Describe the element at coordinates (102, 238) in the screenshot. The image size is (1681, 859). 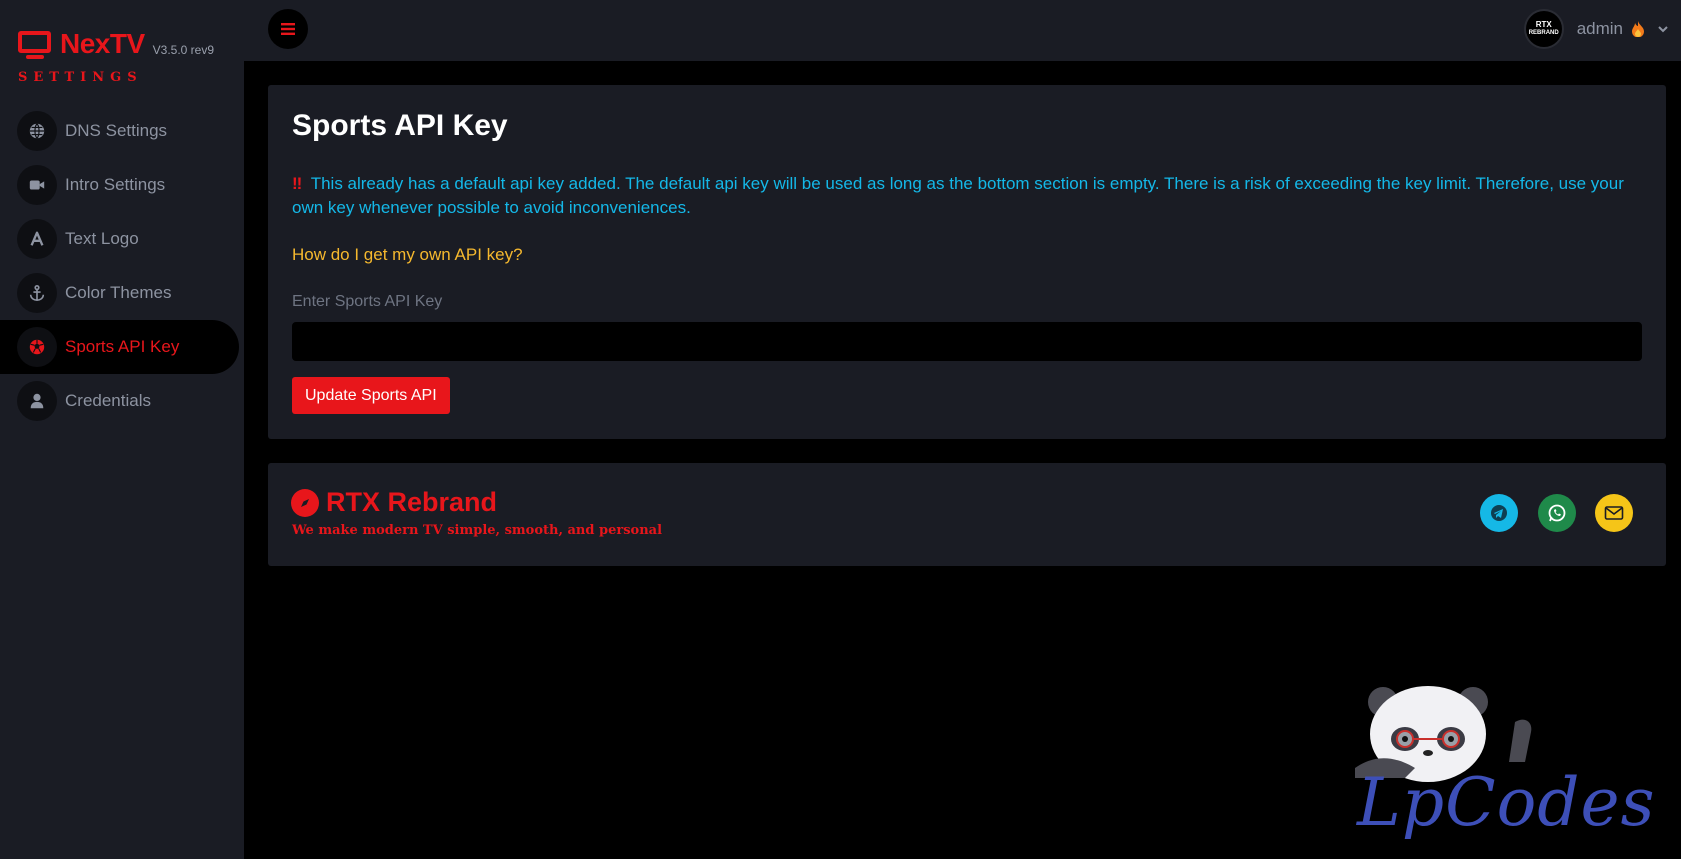
I see `sidebar-item-label: Text Logo` at that location.